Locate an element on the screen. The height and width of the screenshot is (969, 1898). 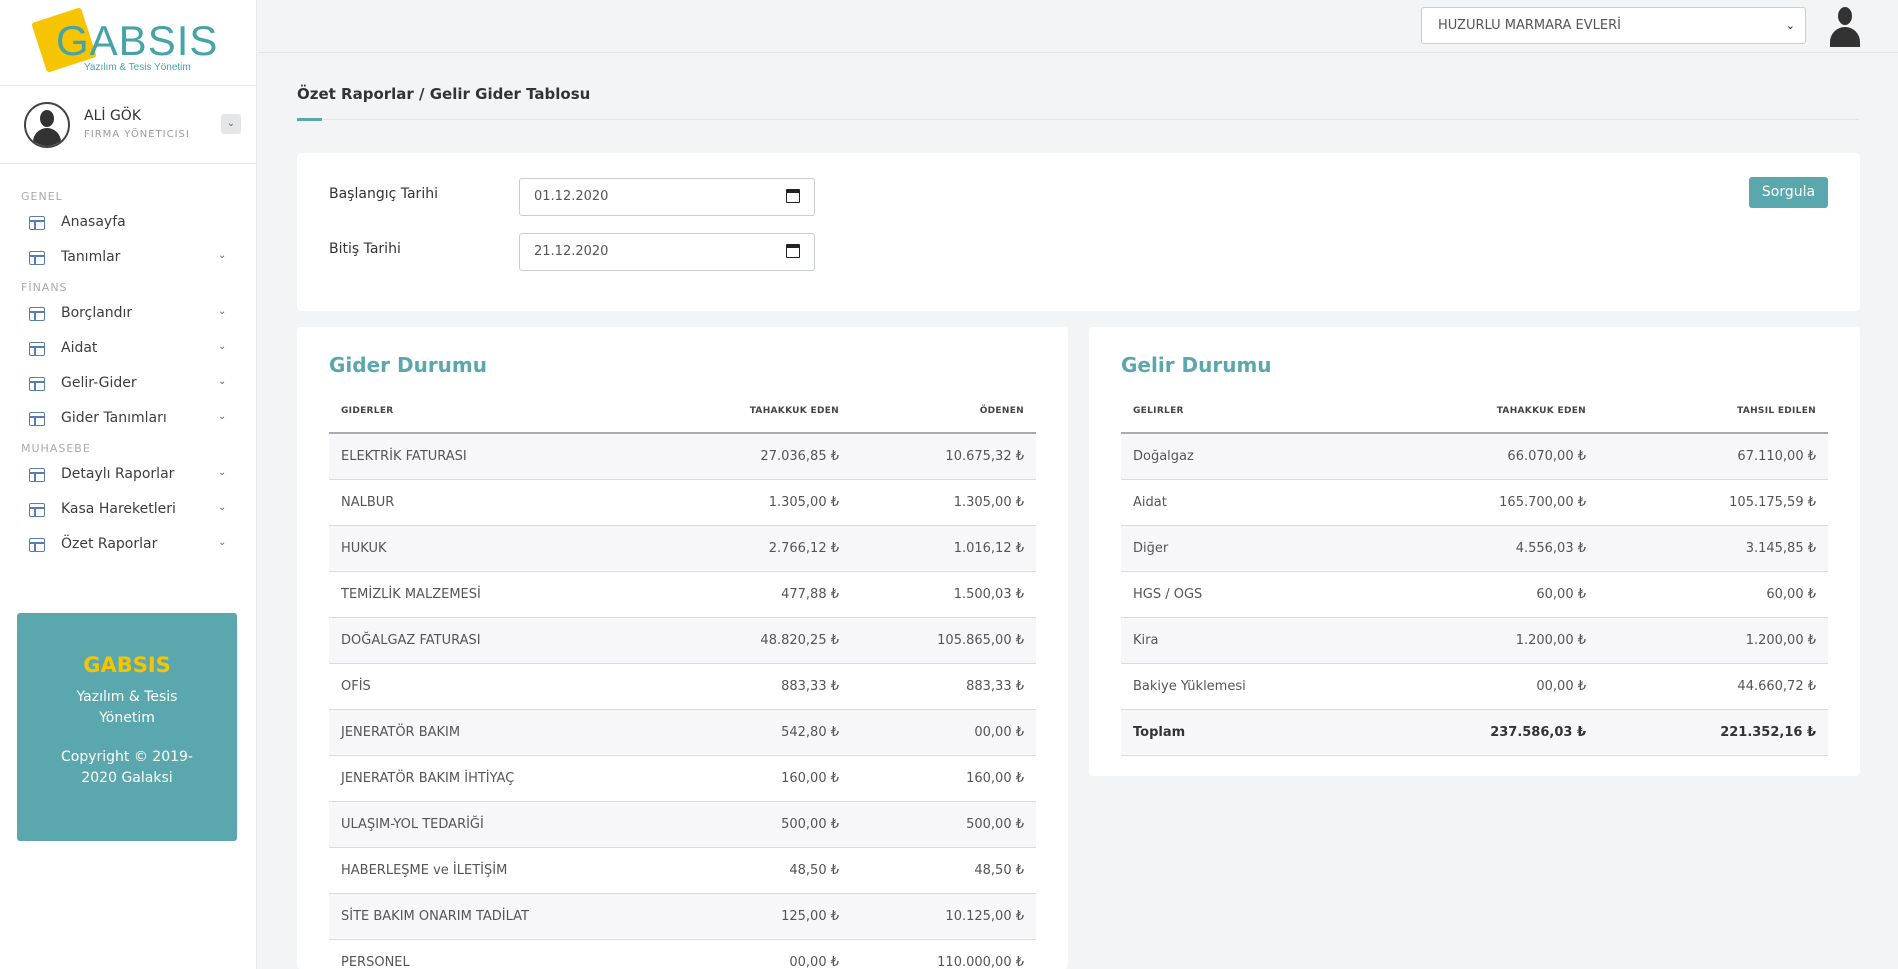
table-row: PERSONEL 00,00 ₺ 110.000,00 ₺ is located at coordinates (682, 954).